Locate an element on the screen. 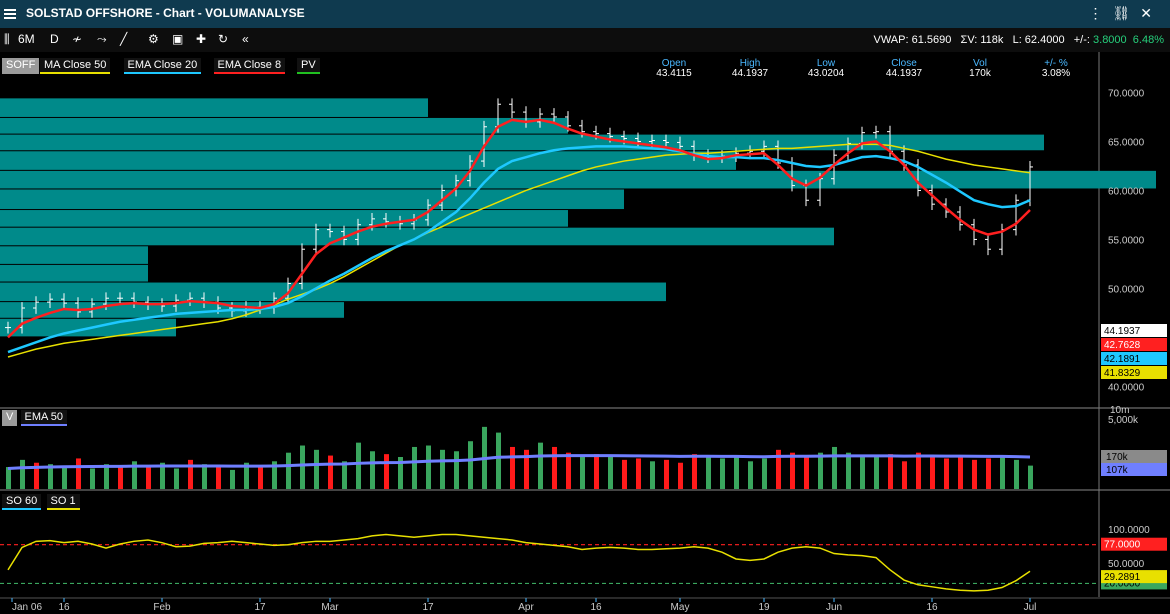 The height and width of the screenshot is (614, 1170). price-legend-ema-close-8: EMA Close 8 is located at coordinates (249, 66).